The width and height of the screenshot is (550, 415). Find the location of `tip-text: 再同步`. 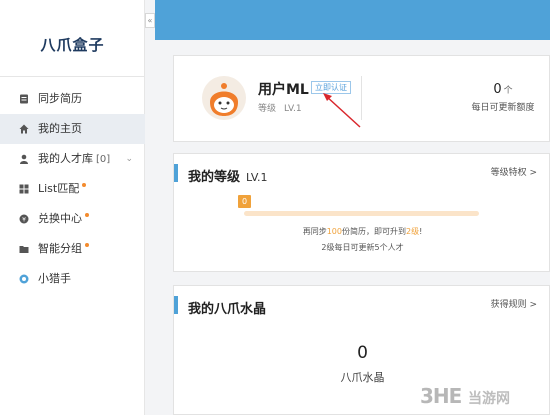

tip-text: 再同步 is located at coordinates (314, 231).